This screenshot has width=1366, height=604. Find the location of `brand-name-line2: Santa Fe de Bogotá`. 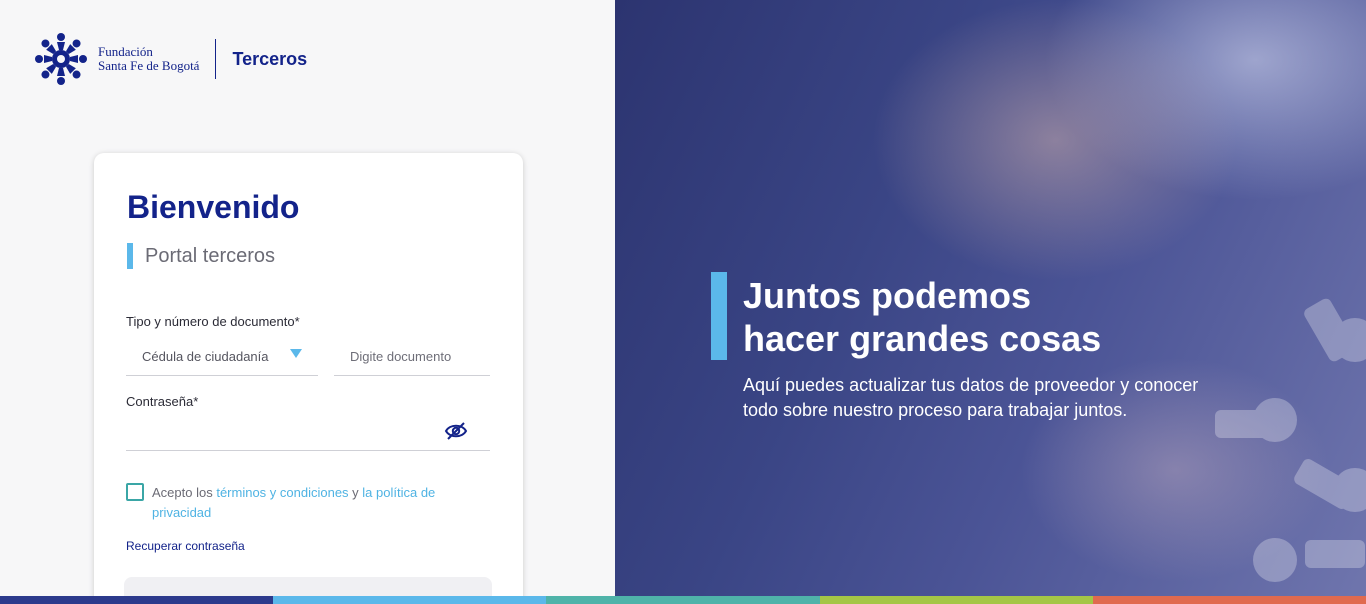

brand-name-line2: Santa Fe de Bogotá is located at coordinates (149, 65).